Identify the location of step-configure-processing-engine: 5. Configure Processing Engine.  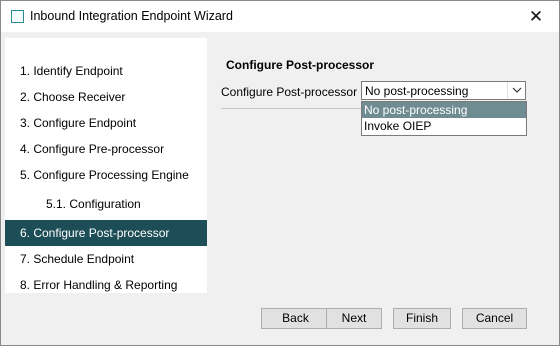
(106, 175).